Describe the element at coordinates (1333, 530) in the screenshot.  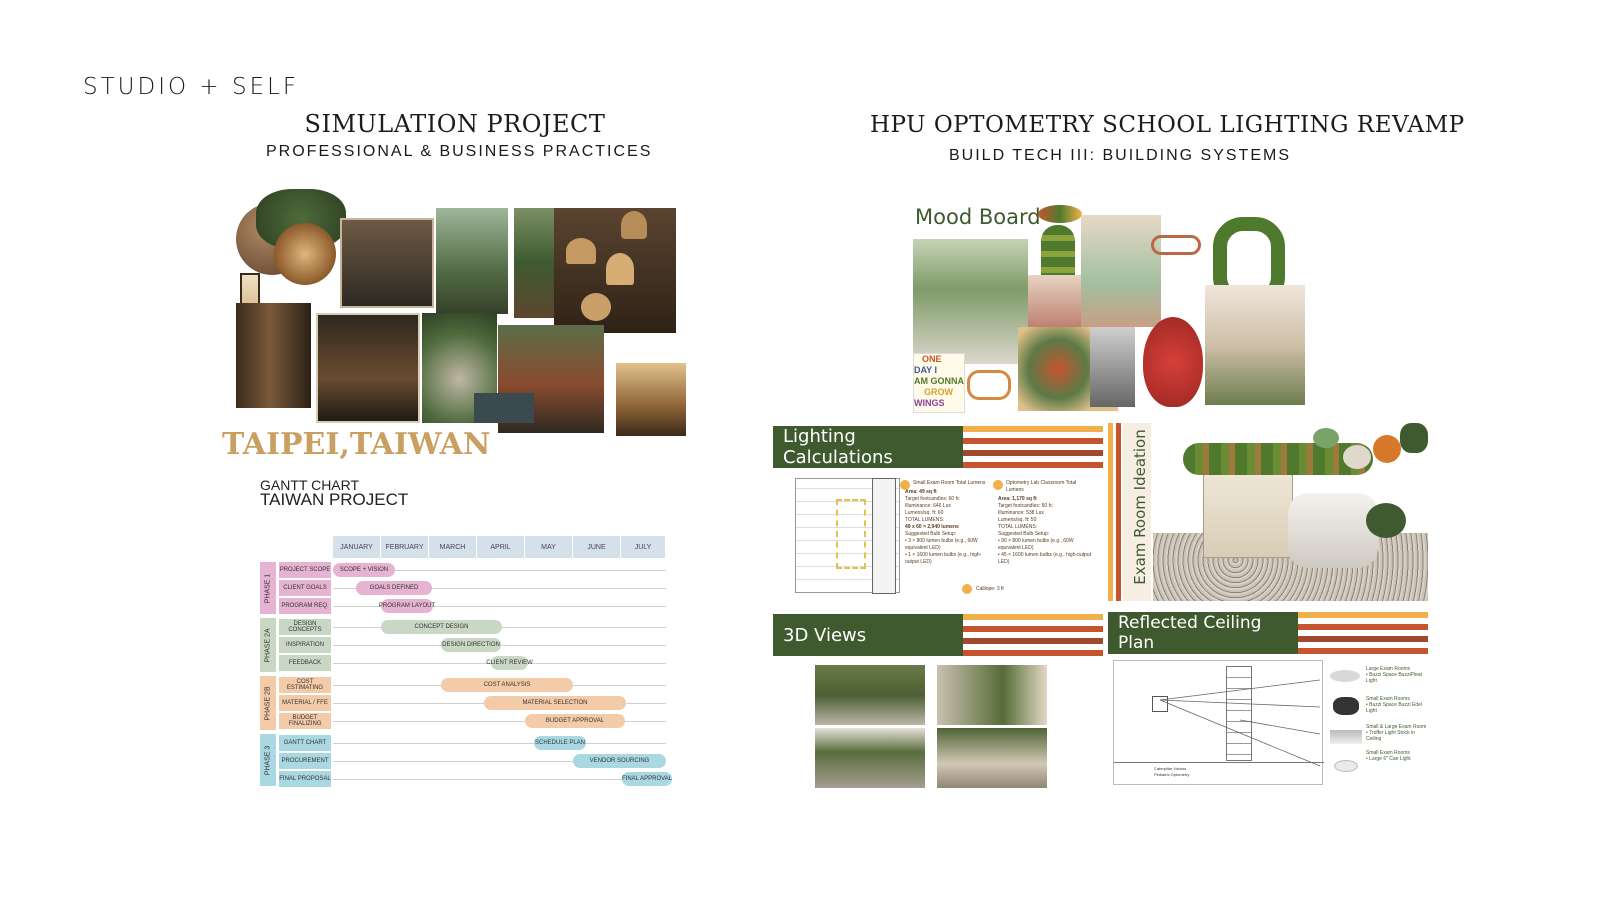
I see `exam-chair-image` at that location.